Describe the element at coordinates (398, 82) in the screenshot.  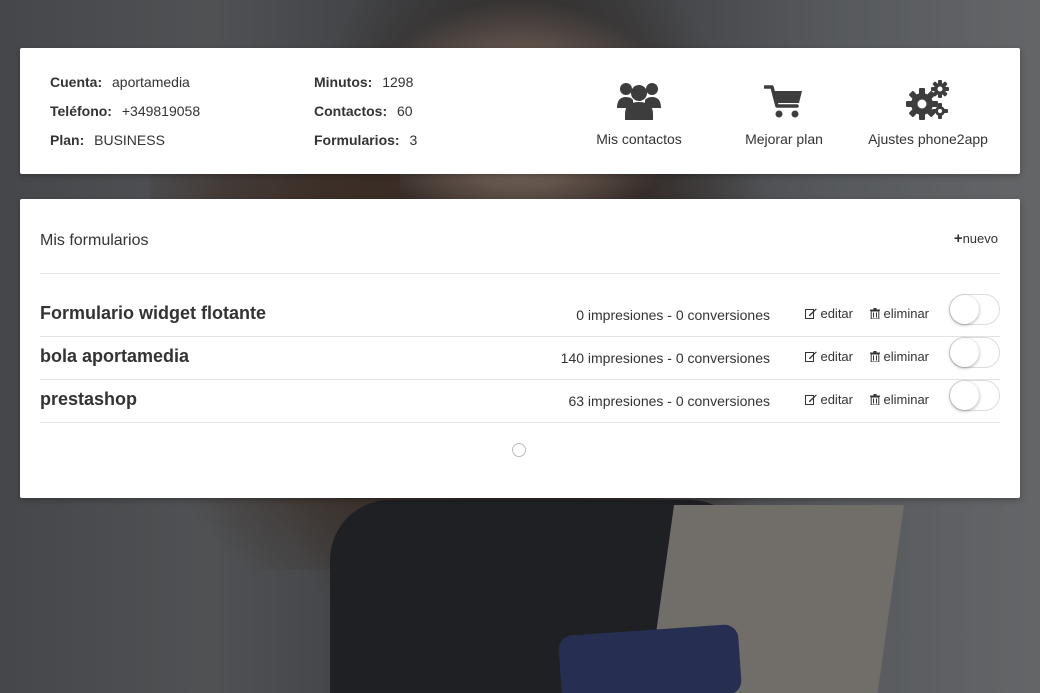
I see `minutes-value: 1298` at that location.